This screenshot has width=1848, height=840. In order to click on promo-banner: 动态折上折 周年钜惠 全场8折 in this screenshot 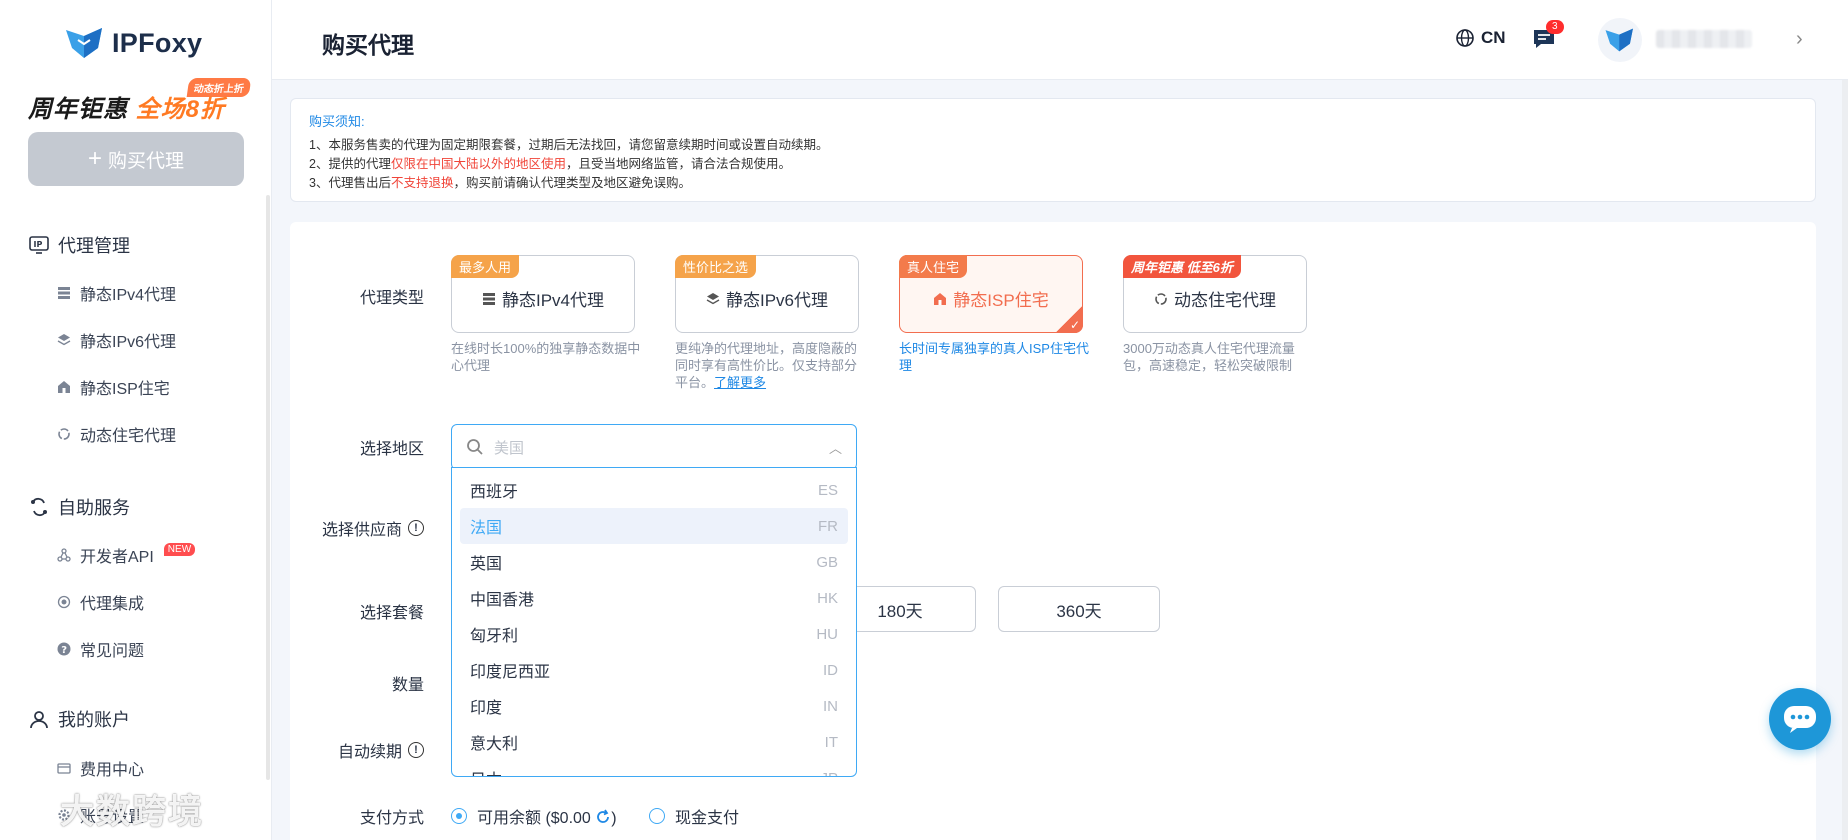, I will do `click(140, 102)`.